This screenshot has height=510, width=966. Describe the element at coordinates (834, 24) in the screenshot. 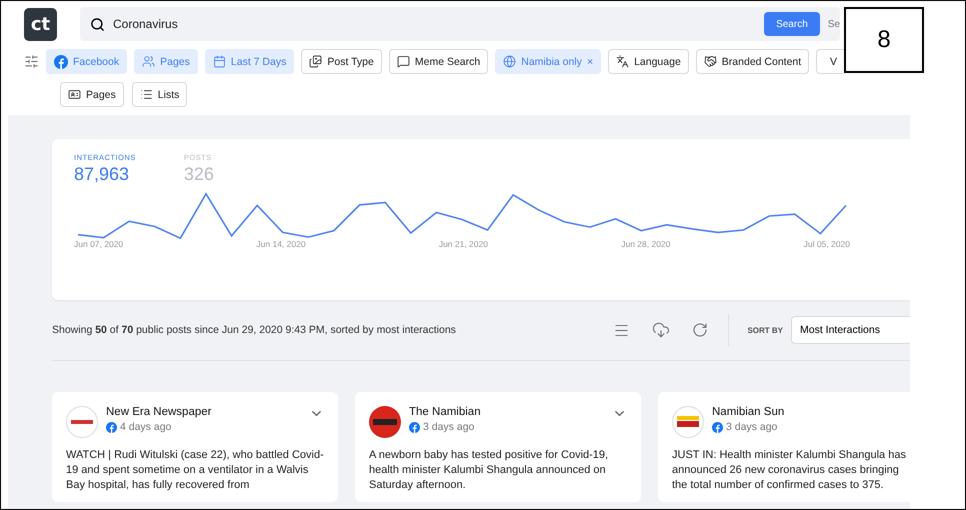

I see `search-option-text: Se` at that location.